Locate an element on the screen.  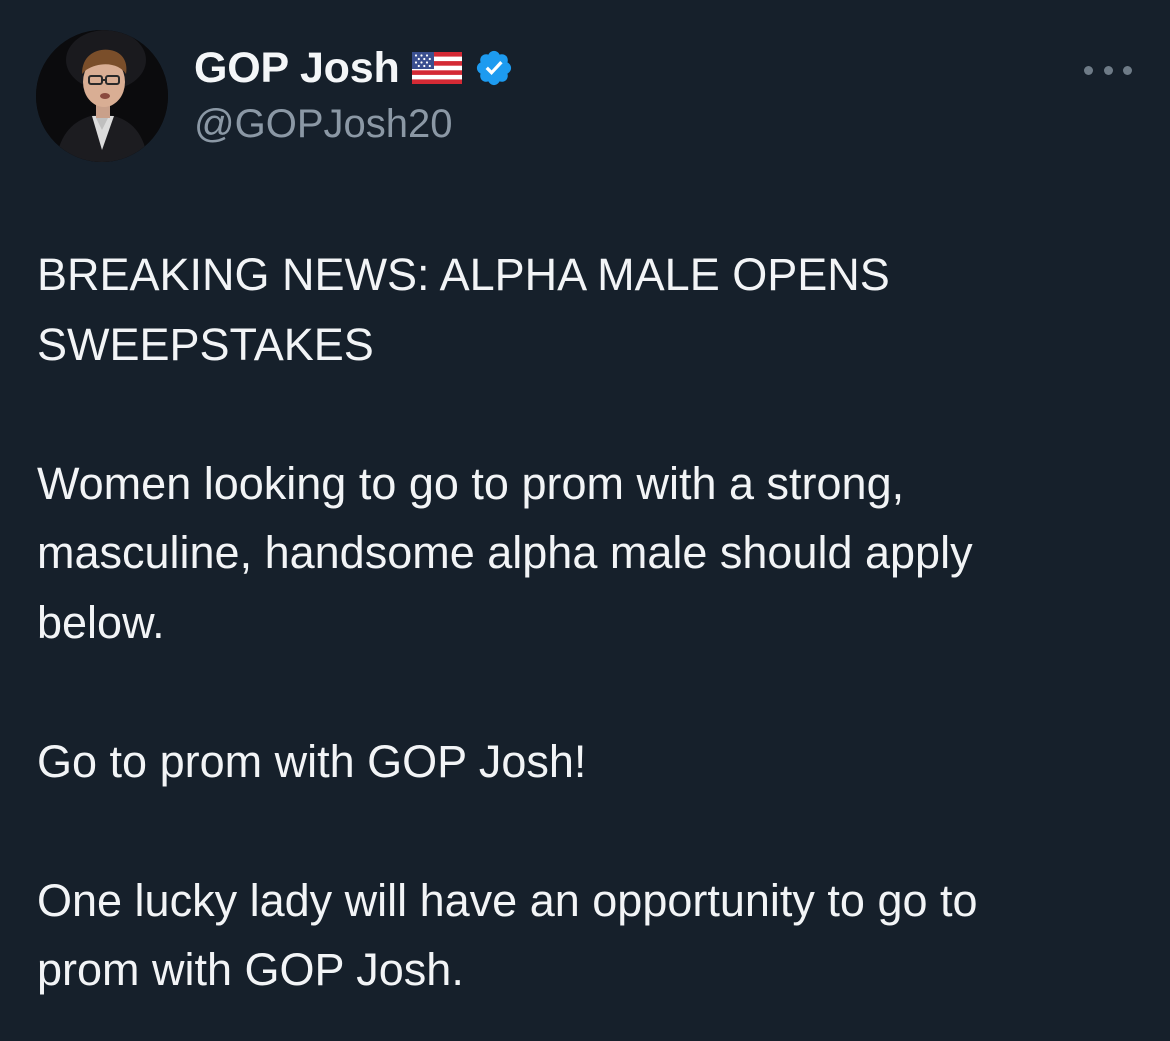
tweet-line: SWEEPSTAKES is located at coordinates (205, 344).